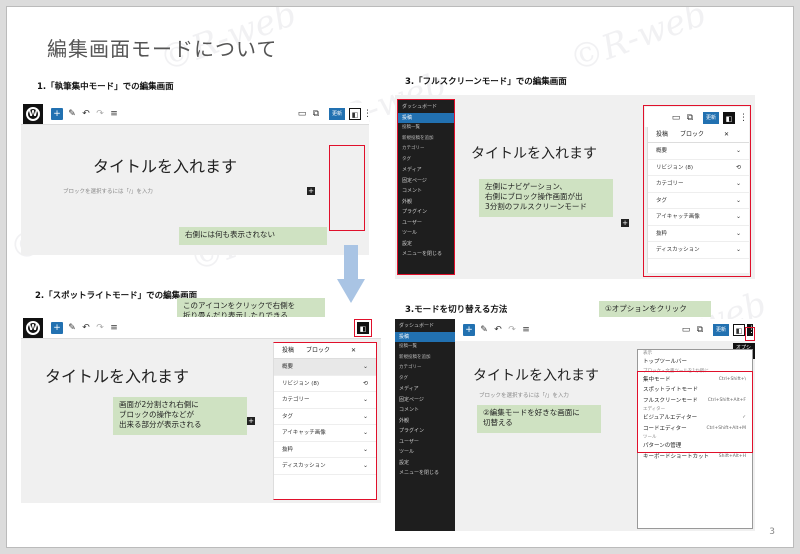 This screenshot has width=800, height=554. Describe the element at coordinates (156, 414) in the screenshot. I see `callout-line: ブロックの操作などが` at that location.